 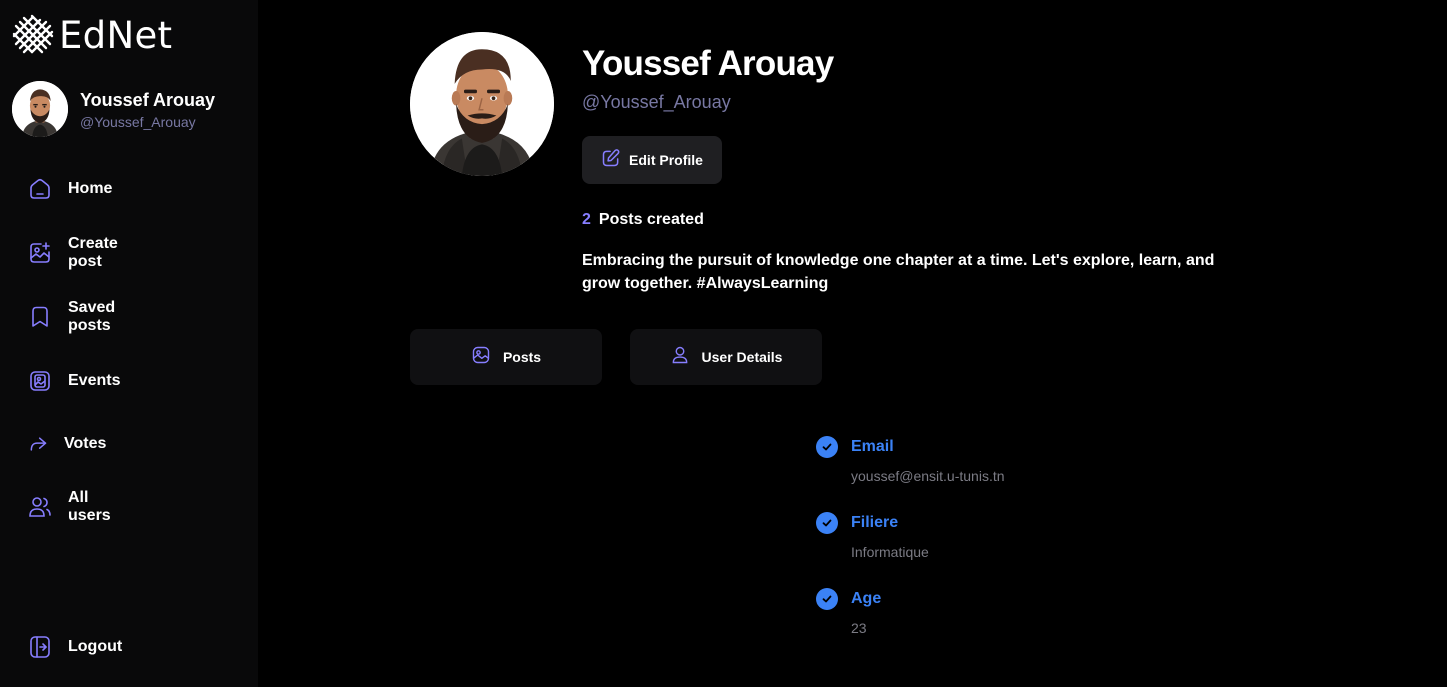 I want to click on profile-avatar, so click(x=482, y=104).